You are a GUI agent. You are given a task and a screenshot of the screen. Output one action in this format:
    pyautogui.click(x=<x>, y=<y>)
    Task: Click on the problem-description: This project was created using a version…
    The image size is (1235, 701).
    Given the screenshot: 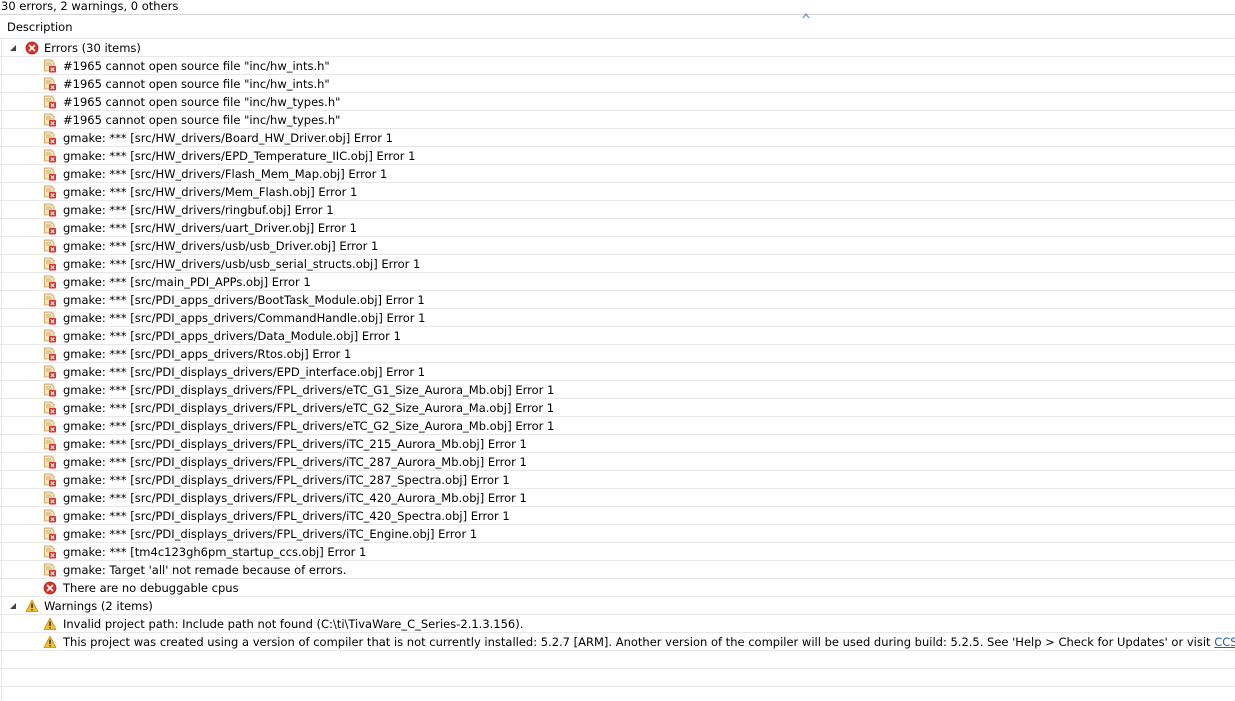 What is the action you would take?
    pyautogui.click(x=649, y=642)
    